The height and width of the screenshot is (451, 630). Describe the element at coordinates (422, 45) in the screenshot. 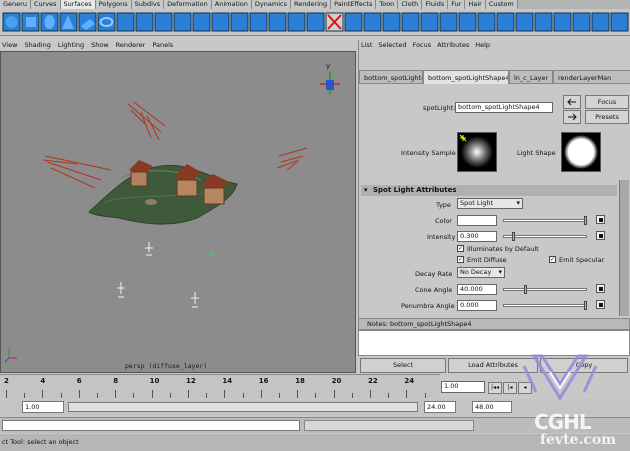

I see `ae-menu-focus: Focus` at that location.